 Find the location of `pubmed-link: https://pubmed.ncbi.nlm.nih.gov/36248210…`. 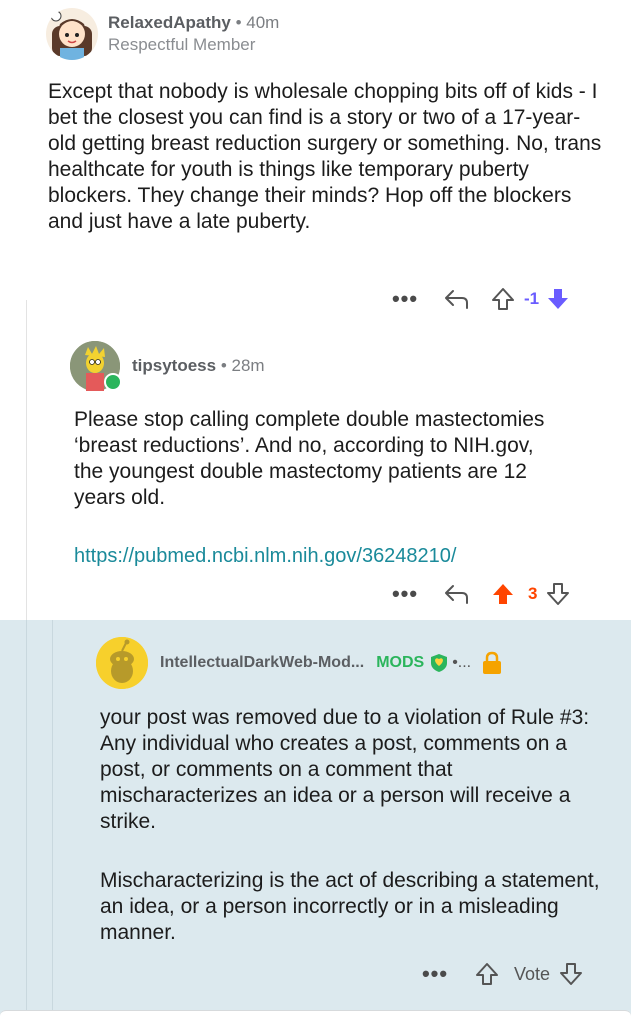

pubmed-link: https://pubmed.ncbi.nlm.nih.gov/36248210… is located at coordinates (265, 556).